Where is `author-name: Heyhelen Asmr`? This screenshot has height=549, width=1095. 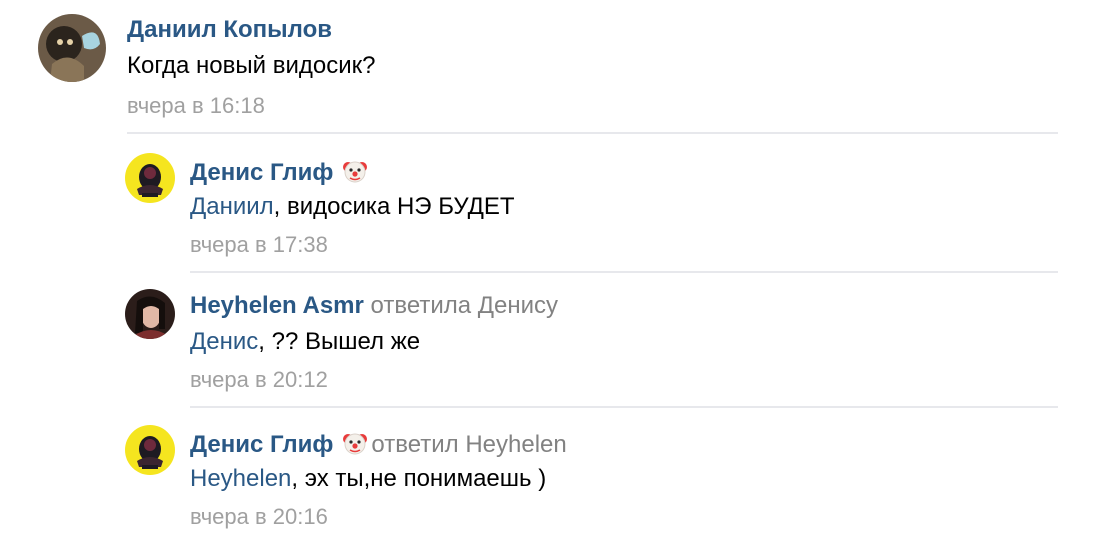 author-name: Heyhelen Asmr is located at coordinates (277, 305).